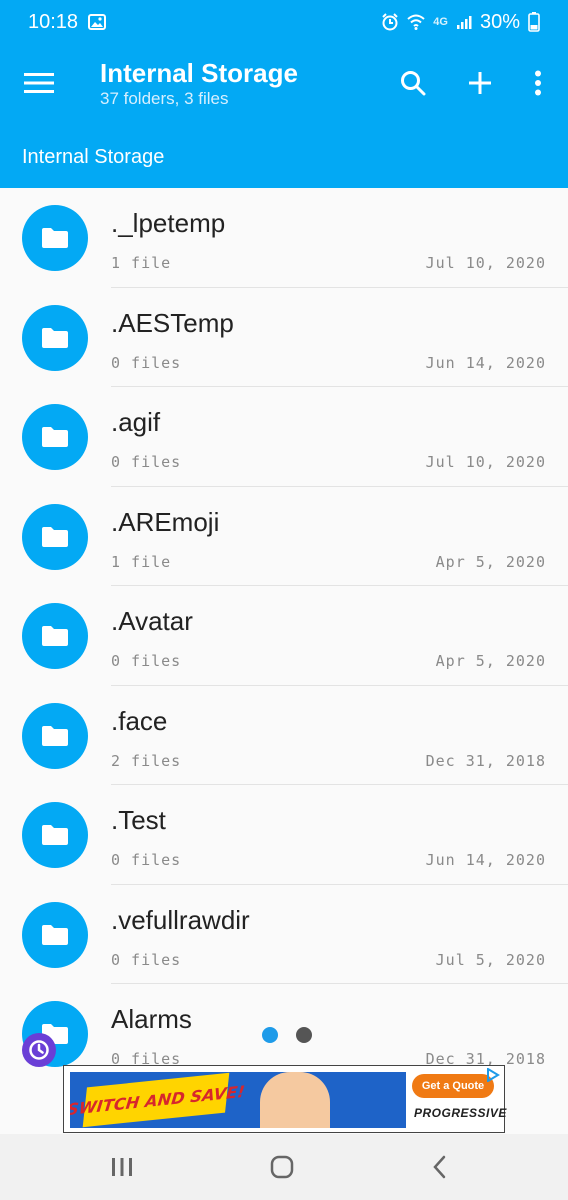 This screenshot has width=568, height=1200. Describe the element at coordinates (199, 73) in the screenshot. I see `page-title: Internal Storage` at that location.